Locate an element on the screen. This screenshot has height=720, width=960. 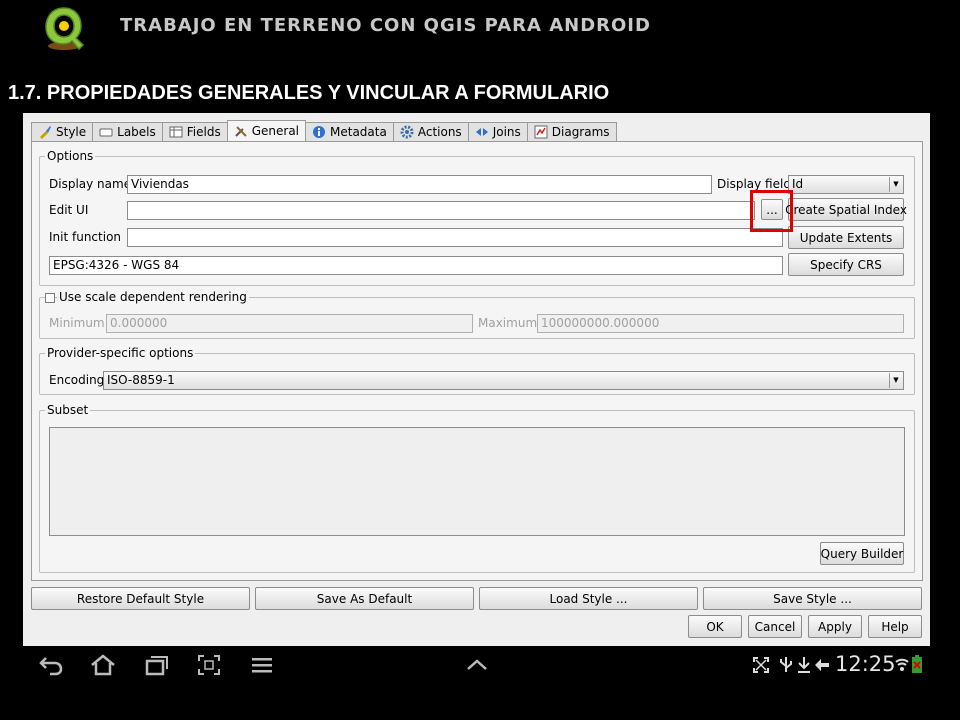
restore-default-style-button: Restore Default Style is located at coordinates (140, 598).